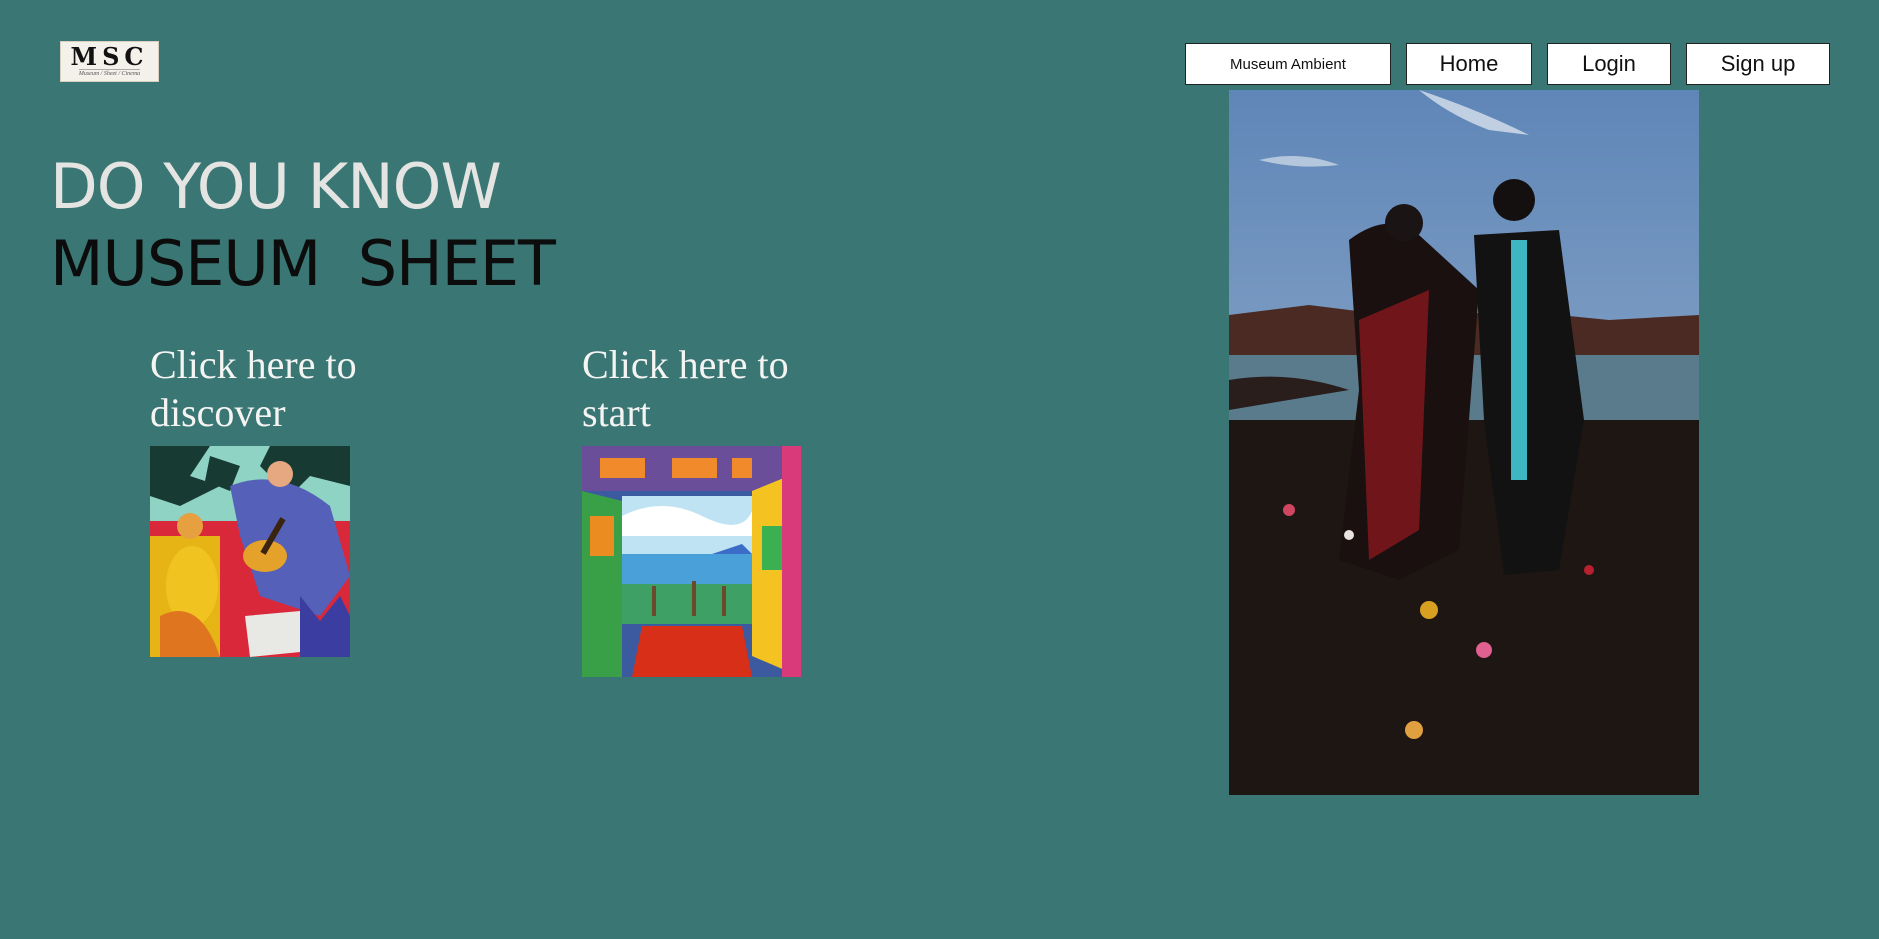  I want to click on logo-tagline: Museum / Sheet / Cinema, so click(109, 73).